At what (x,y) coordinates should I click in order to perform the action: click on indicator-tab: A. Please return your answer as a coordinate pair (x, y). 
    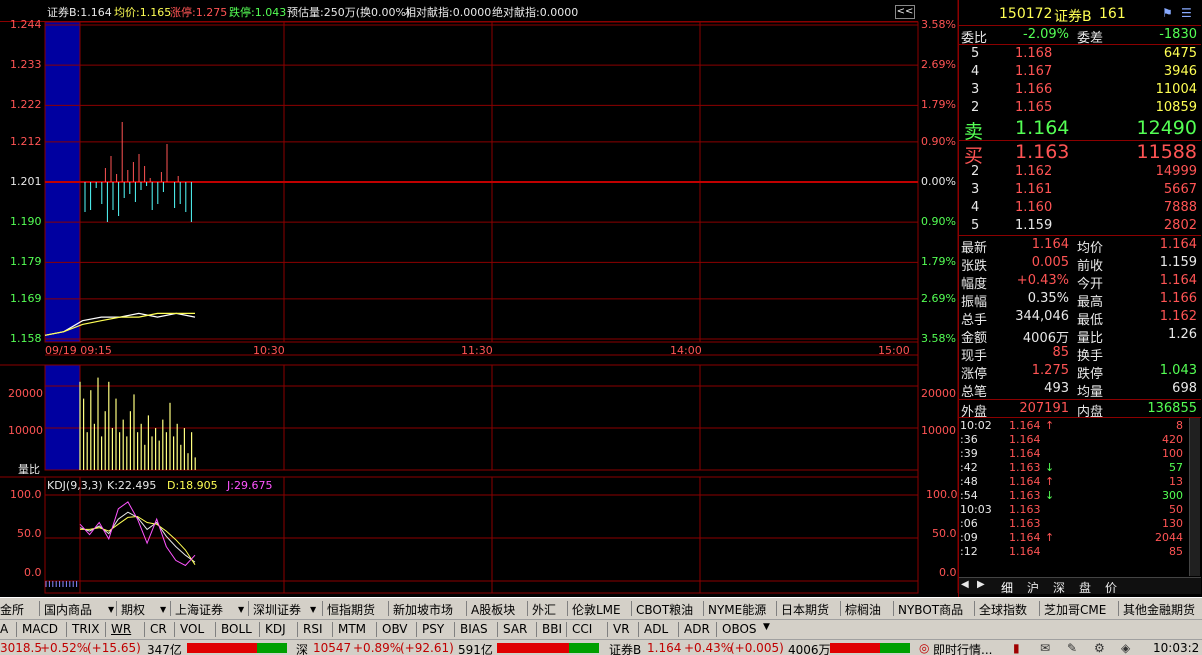
    Looking at the image, I should click on (4, 629).